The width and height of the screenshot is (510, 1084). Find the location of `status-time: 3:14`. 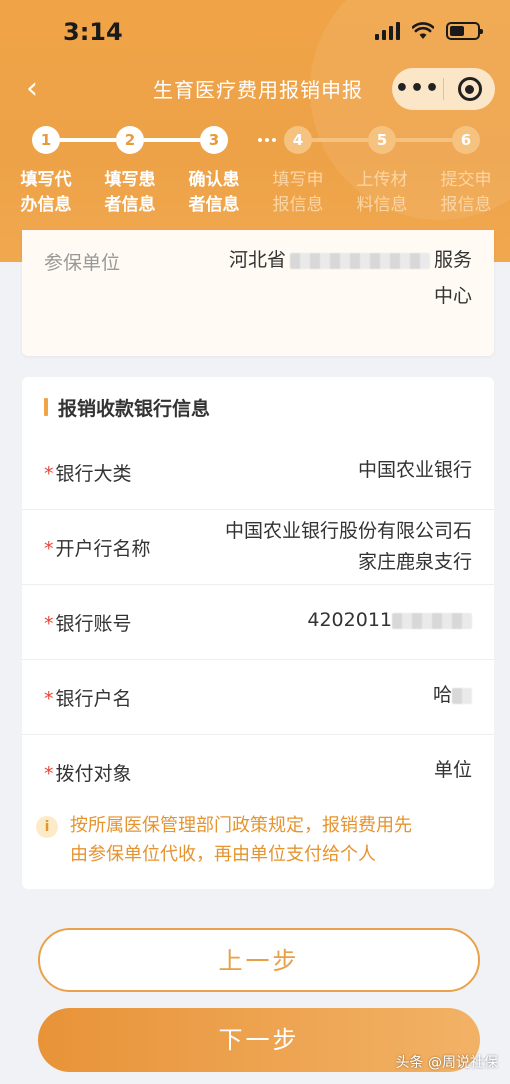

status-time: 3:14 is located at coordinates (93, 32).